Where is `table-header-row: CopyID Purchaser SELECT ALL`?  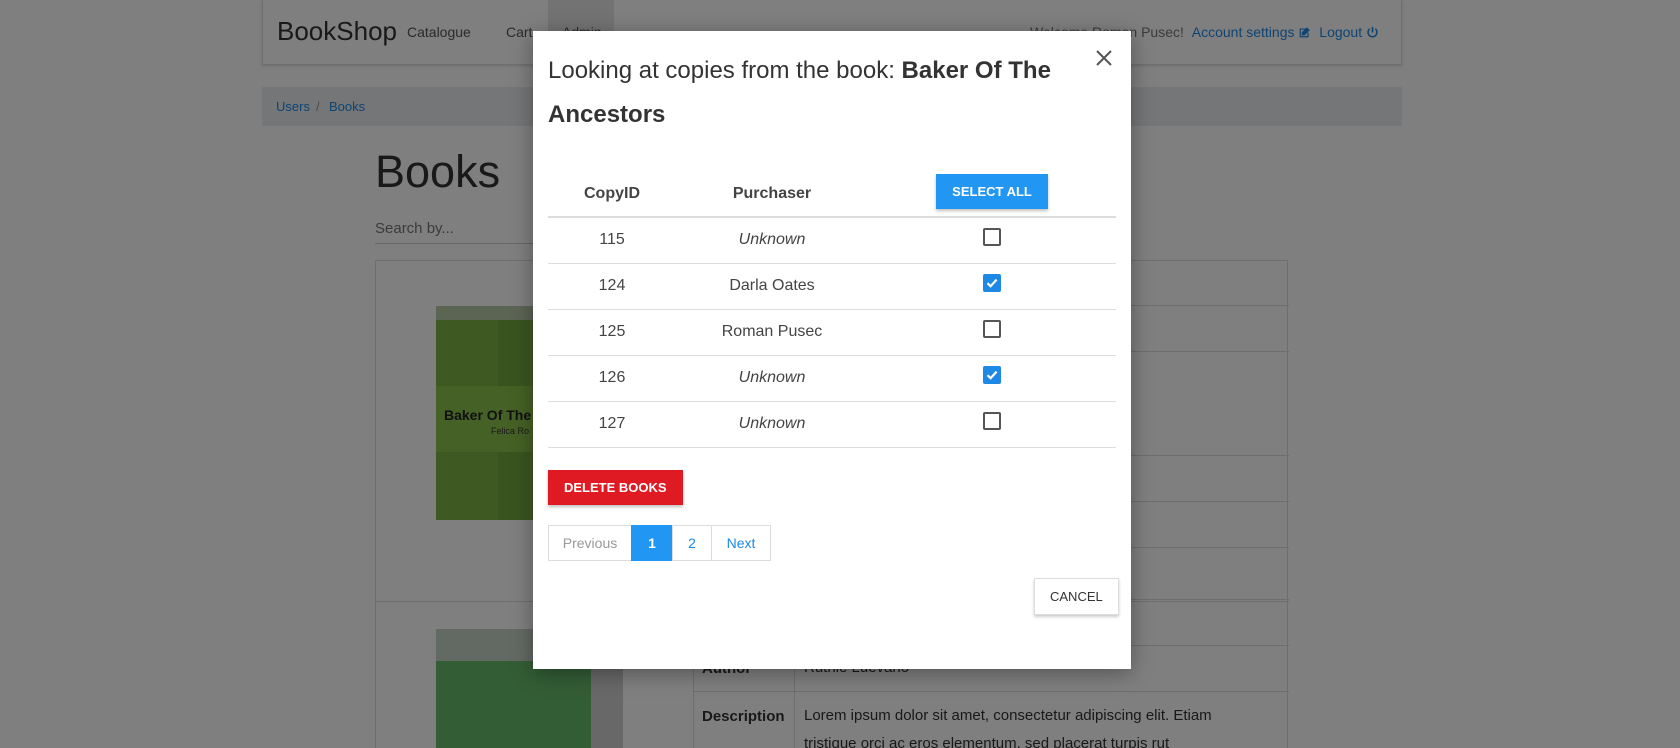 table-header-row: CopyID Purchaser SELECT ALL is located at coordinates (832, 194).